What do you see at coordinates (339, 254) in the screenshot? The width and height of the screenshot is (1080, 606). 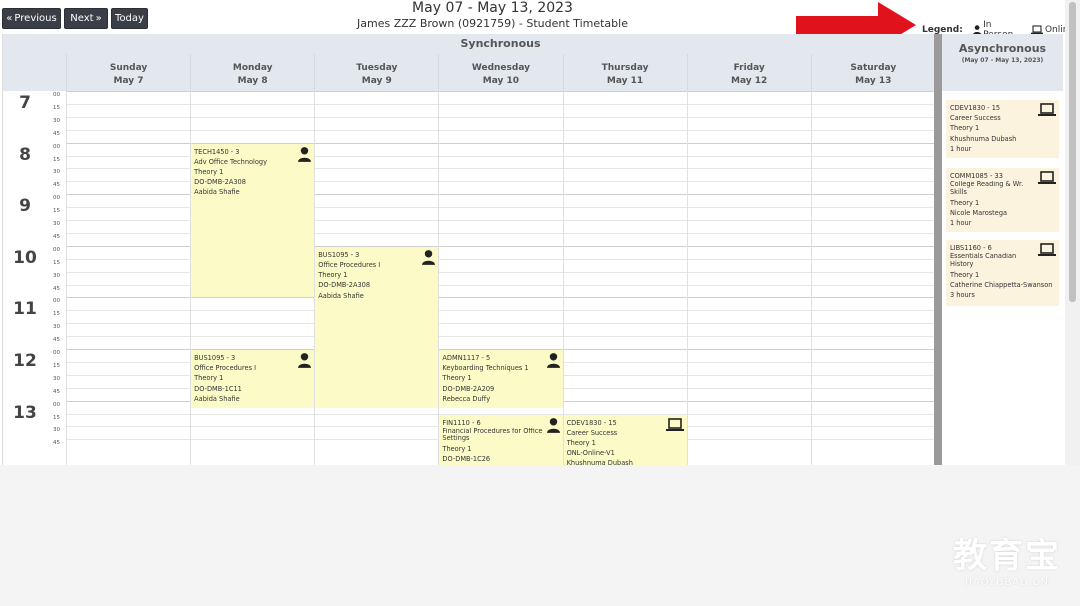 I see `event-code: BUS1095 - 3` at bounding box center [339, 254].